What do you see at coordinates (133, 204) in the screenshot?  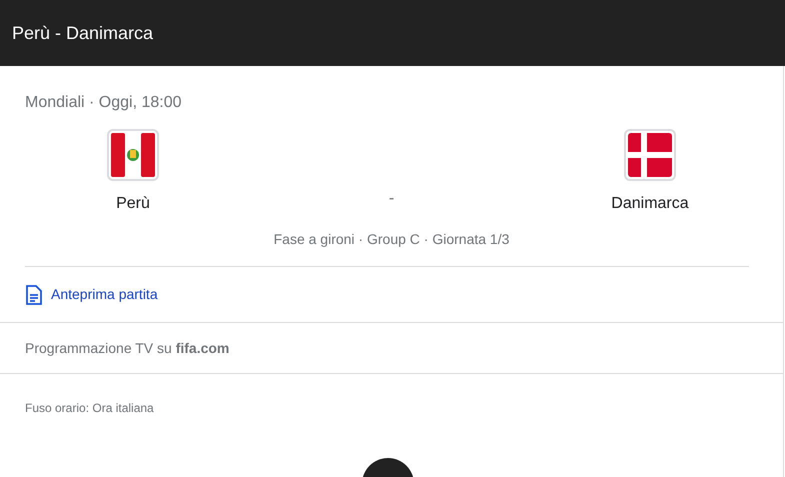 I see `team-name: Perù` at bounding box center [133, 204].